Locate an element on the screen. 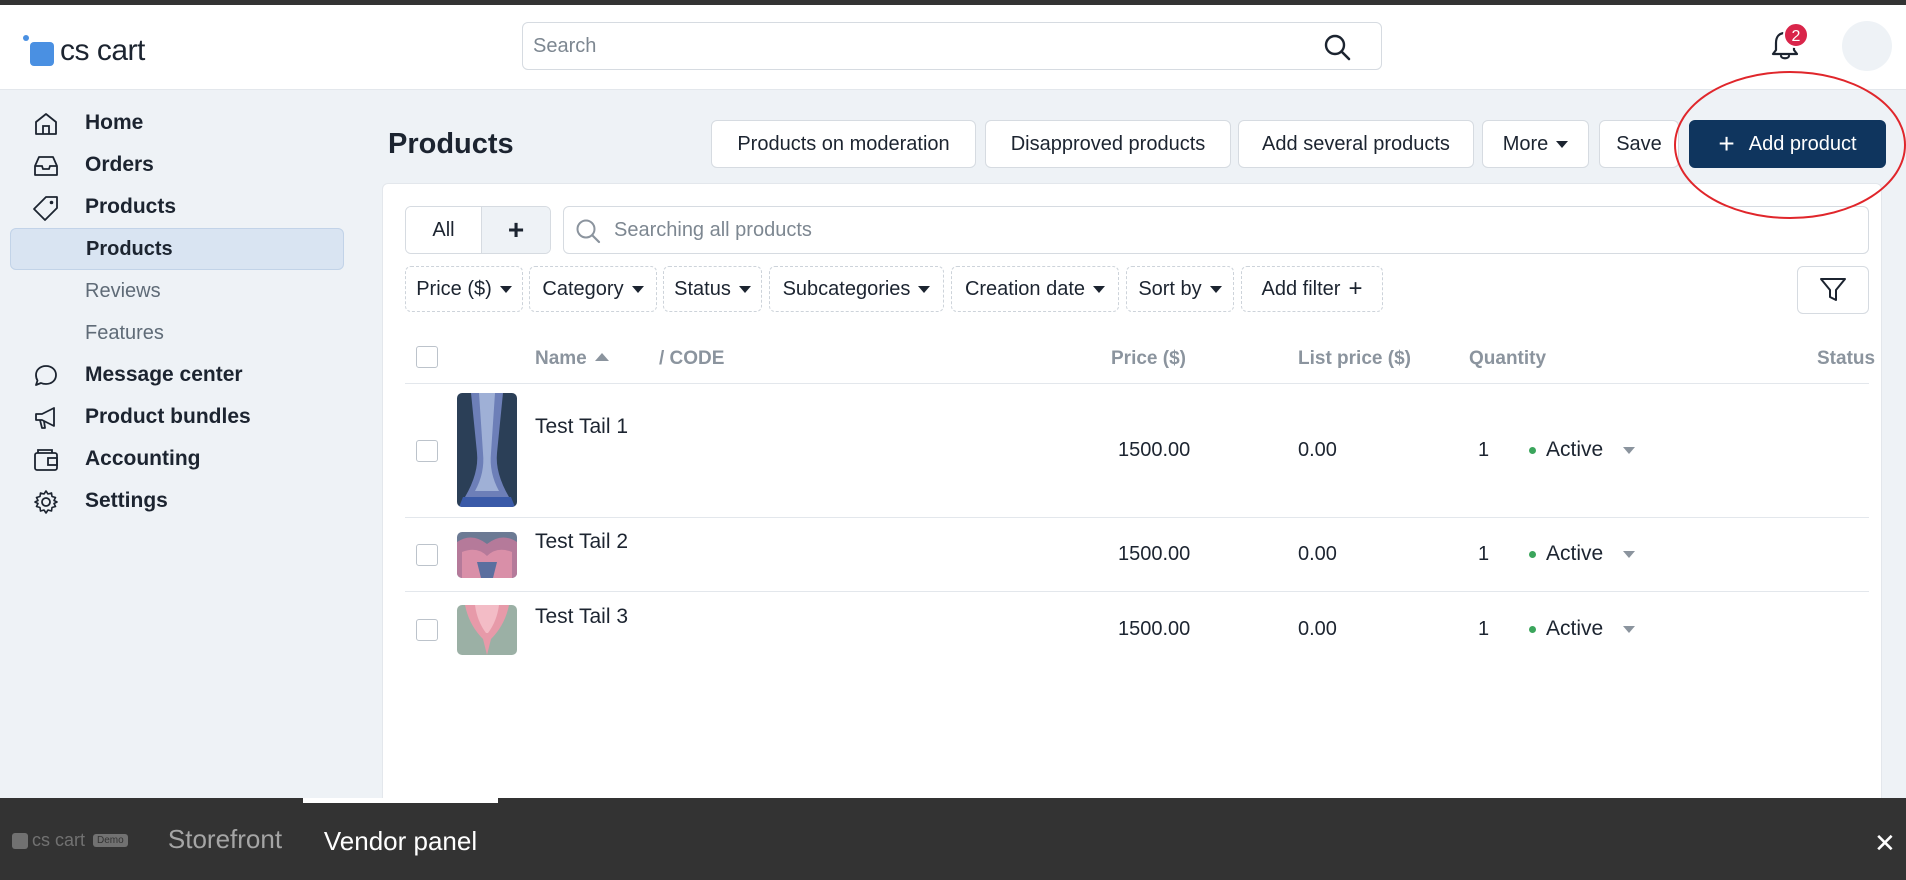 Image resolution: width=1906 pixels, height=880 pixels. column-quantity: Quantity is located at coordinates (1507, 359).